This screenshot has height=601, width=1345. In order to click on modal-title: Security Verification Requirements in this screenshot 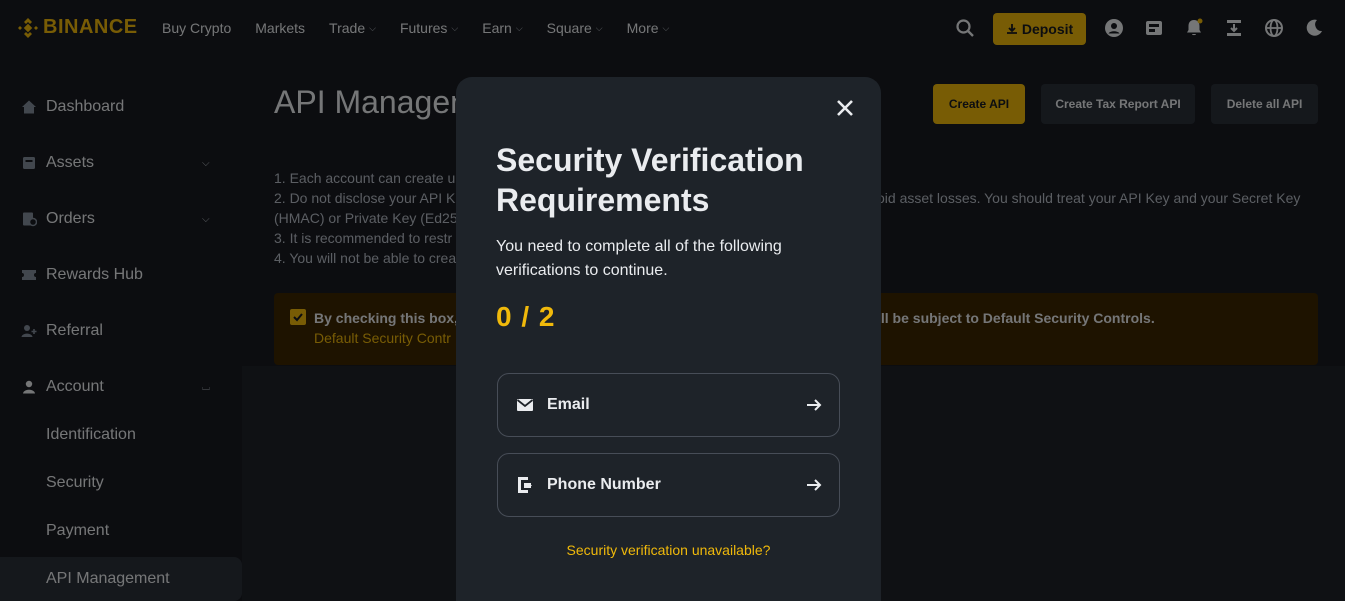, I will do `click(650, 180)`.